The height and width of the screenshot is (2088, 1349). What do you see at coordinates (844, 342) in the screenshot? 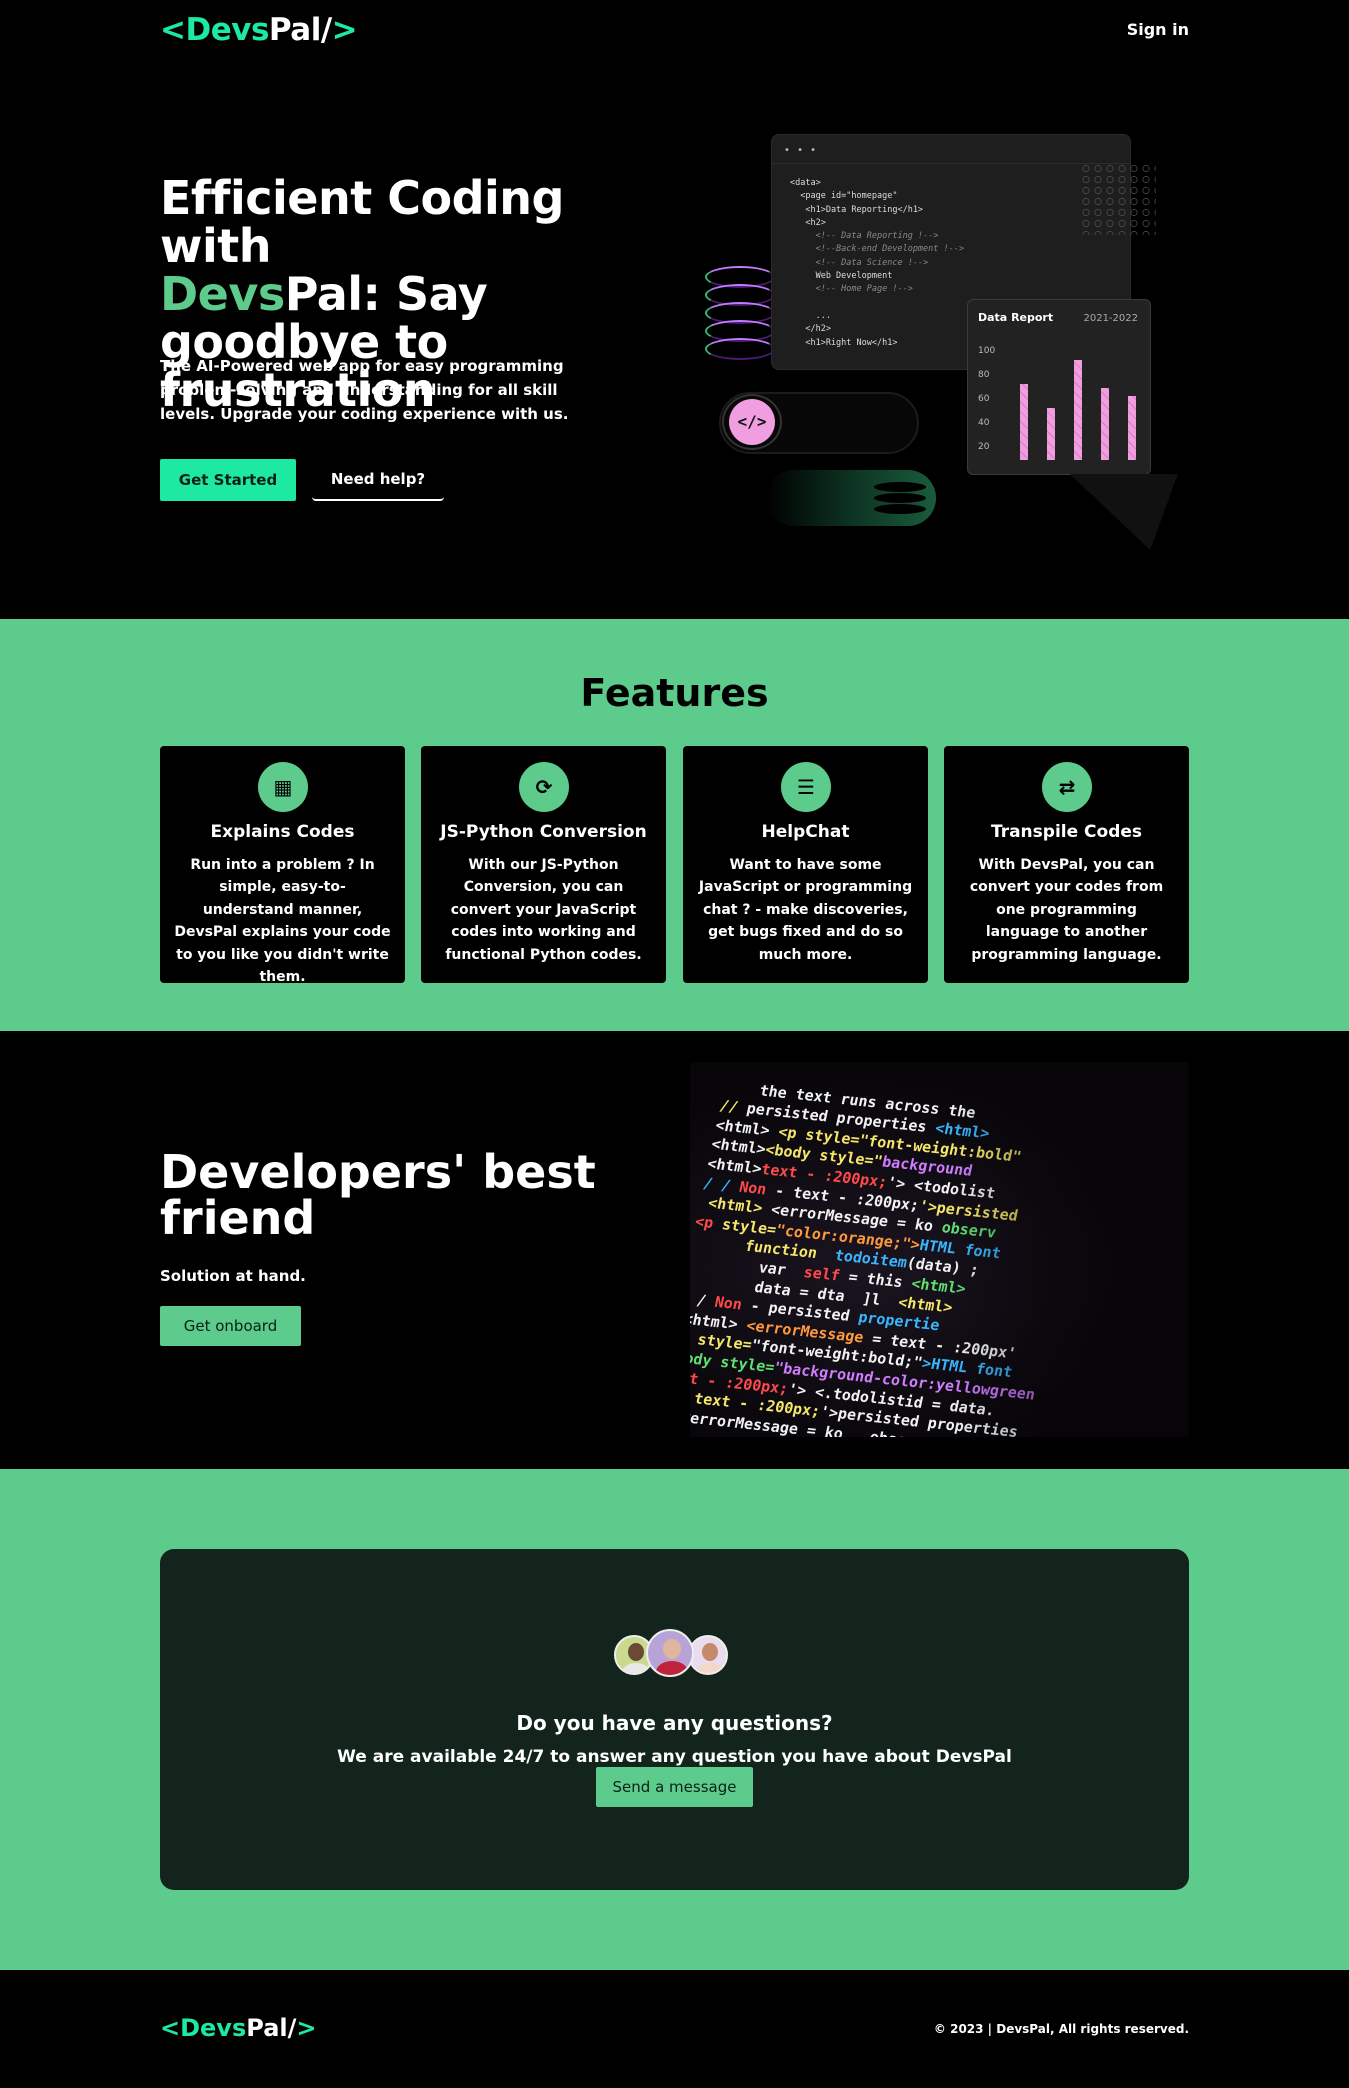
I see `code-line: <h1>Right Now</h1>` at bounding box center [844, 342].